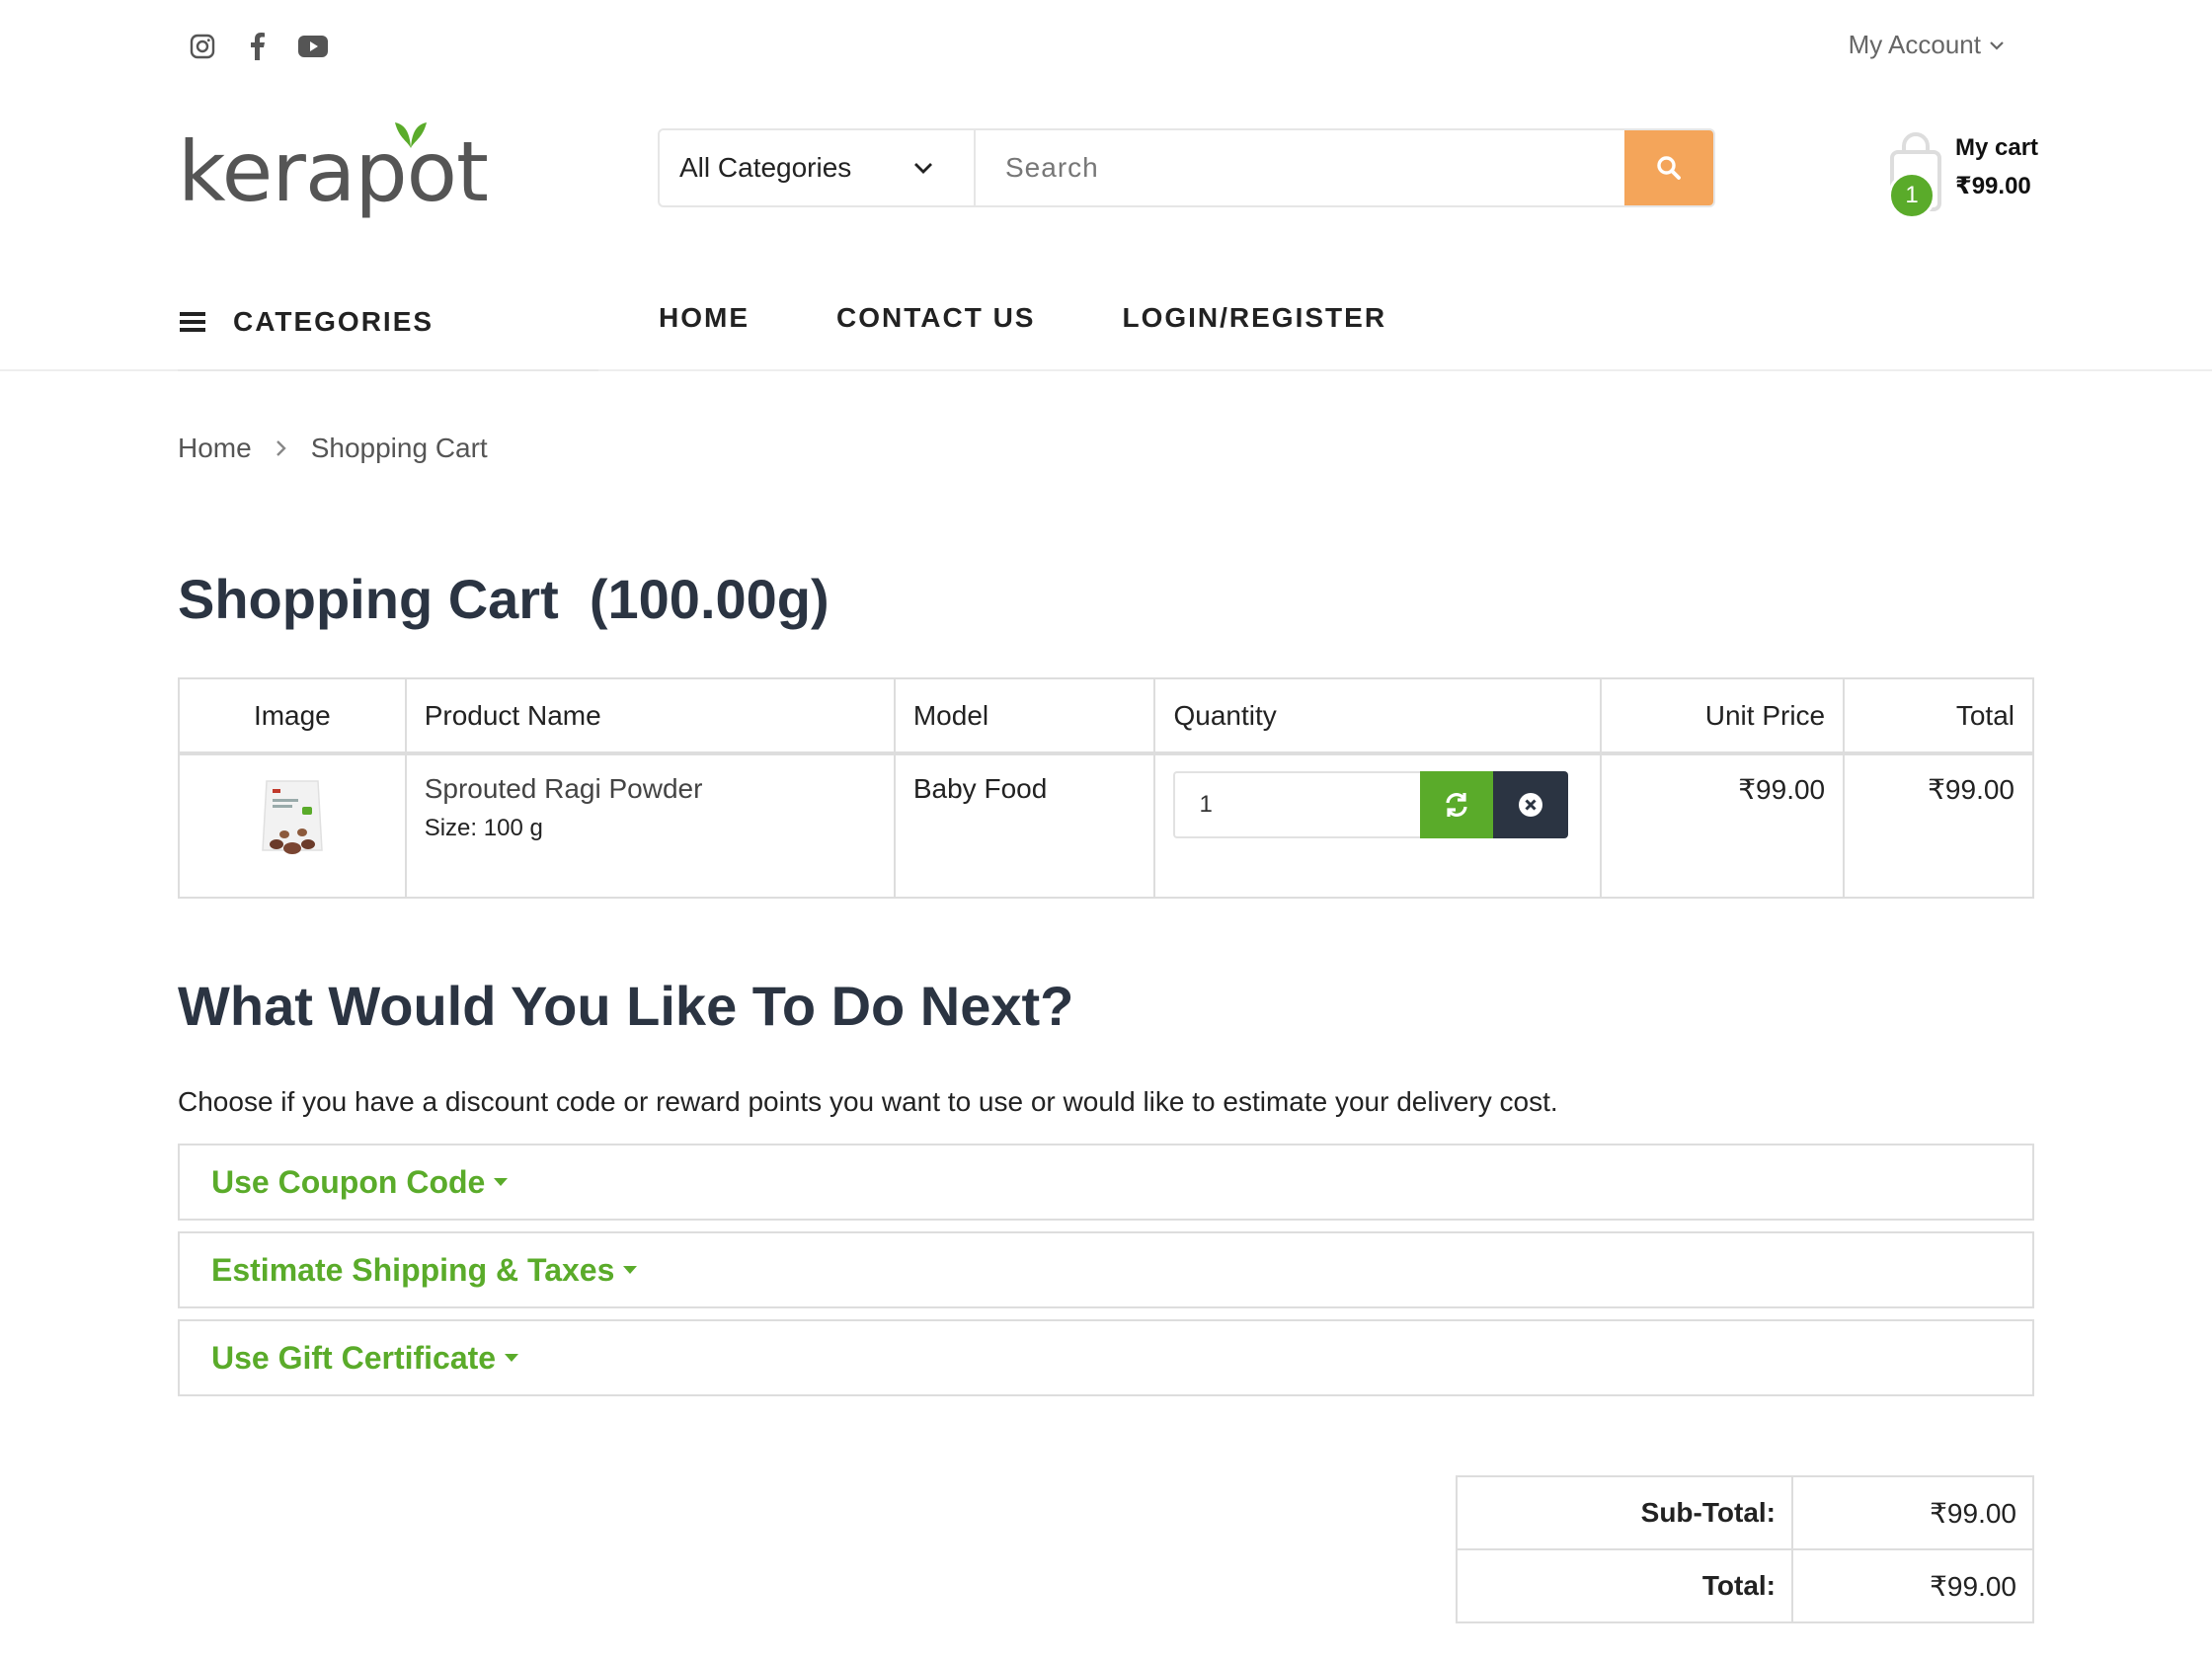  I want to click on totals-table: Sub-Total: ₹99.00 Total: ₹99.00, so click(1745, 1549).